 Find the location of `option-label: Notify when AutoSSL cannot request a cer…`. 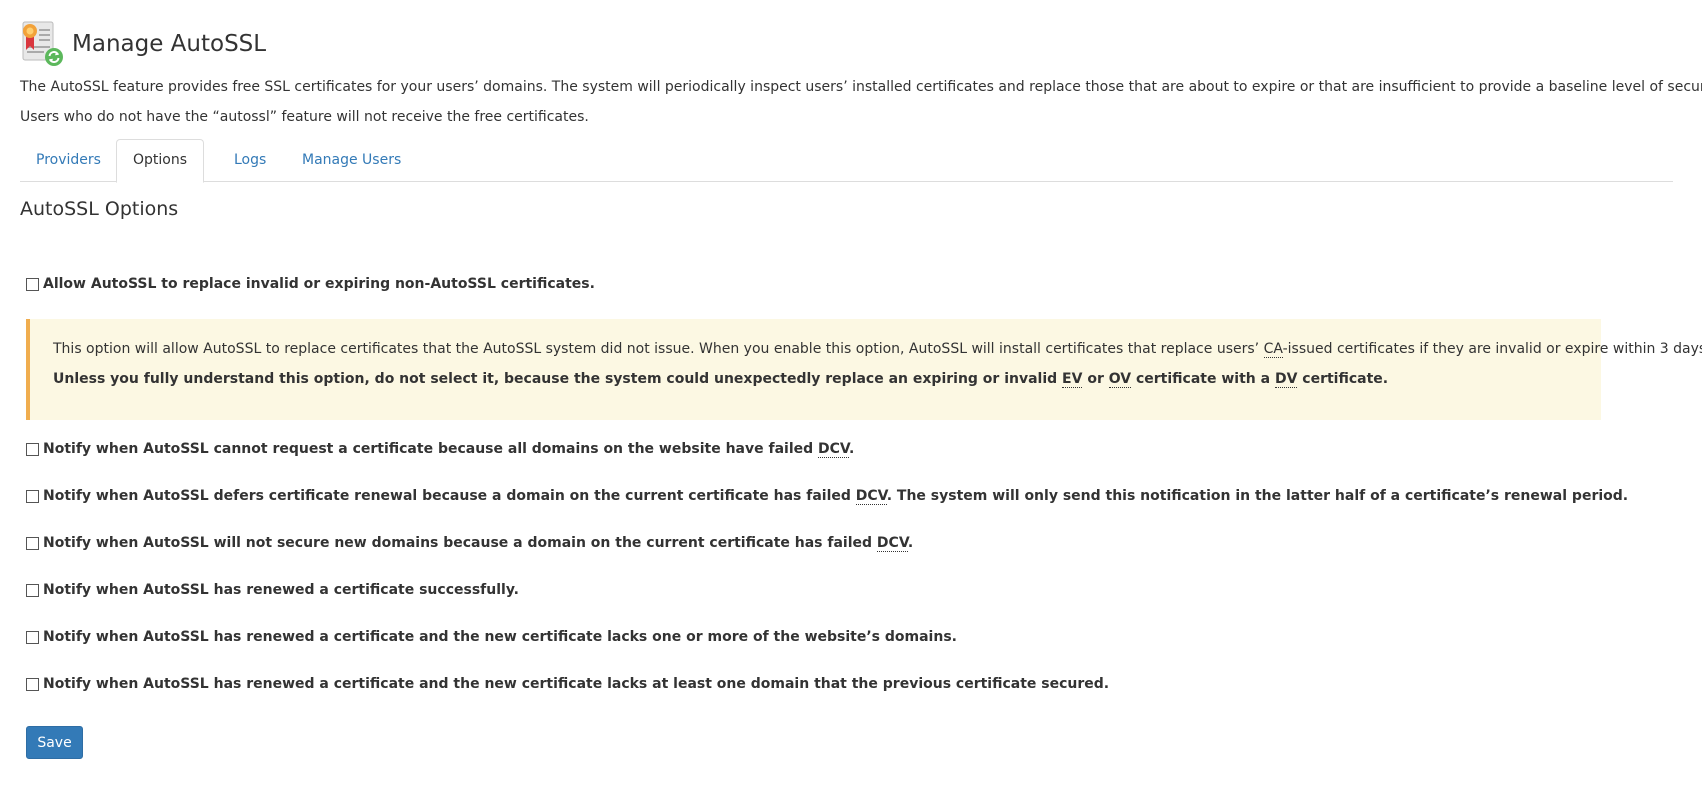

option-label: Notify when AutoSSL cannot request a cer… is located at coordinates (449, 449).